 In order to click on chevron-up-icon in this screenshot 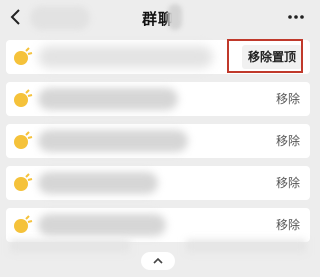, I will do `click(158, 260)`.